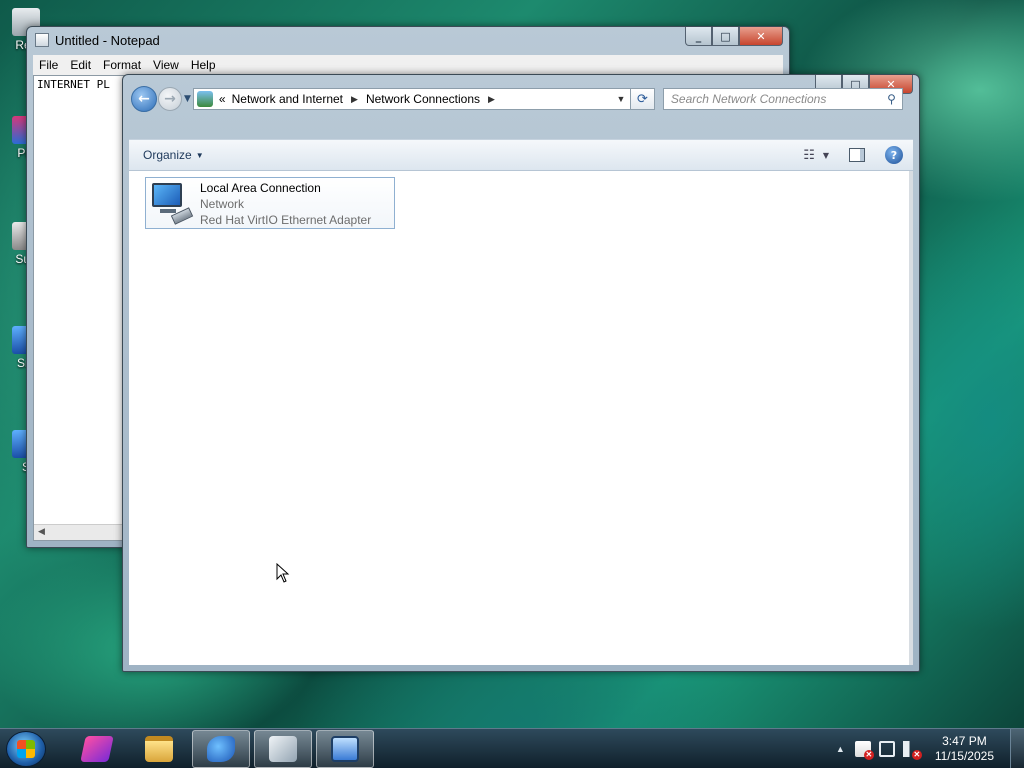  I want to click on network-connections-icon, so click(345, 748).